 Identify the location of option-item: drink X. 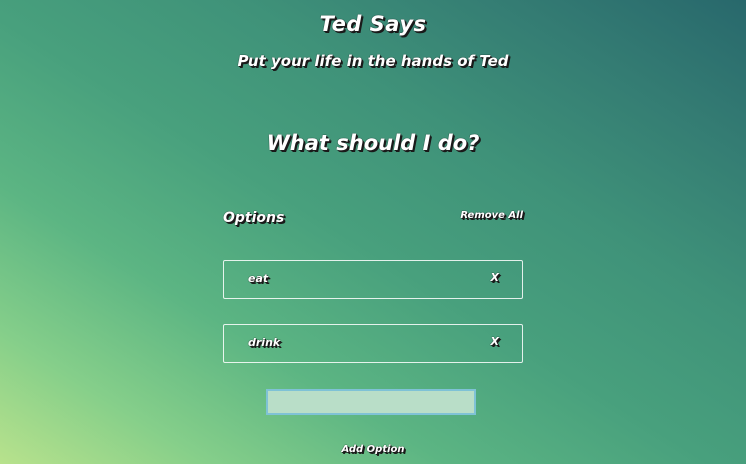
(373, 343).